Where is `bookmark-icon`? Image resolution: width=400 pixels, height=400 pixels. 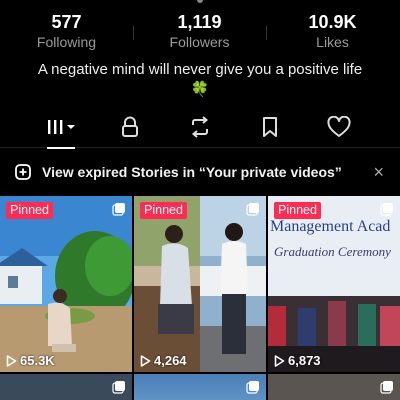 bookmark-icon is located at coordinates (269, 126).